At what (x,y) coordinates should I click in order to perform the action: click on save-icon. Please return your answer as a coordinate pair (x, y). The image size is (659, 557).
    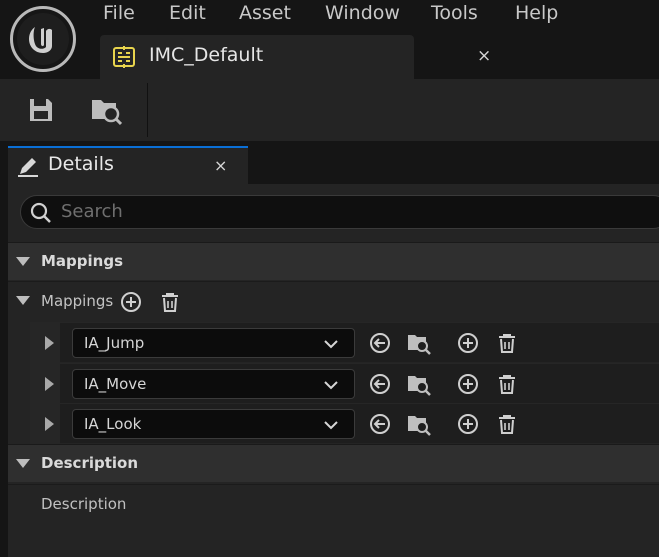
    Looking at the image, I should click on (41, 110).